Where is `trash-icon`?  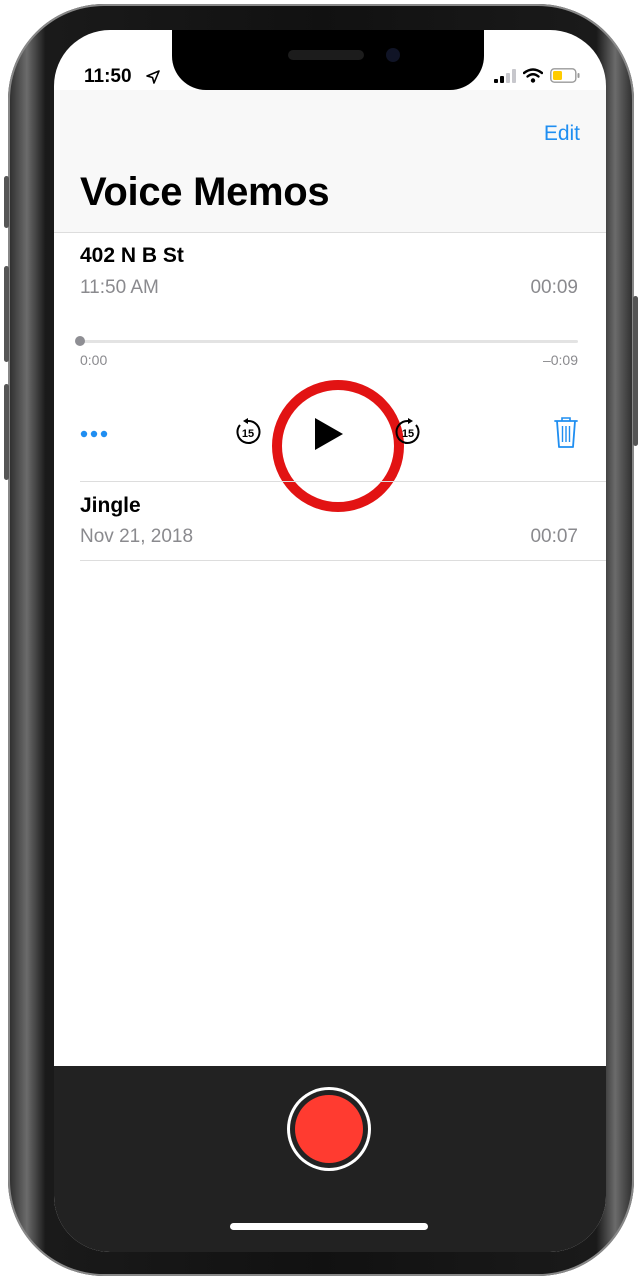 trash-icon is located at coordinates (566, 434).